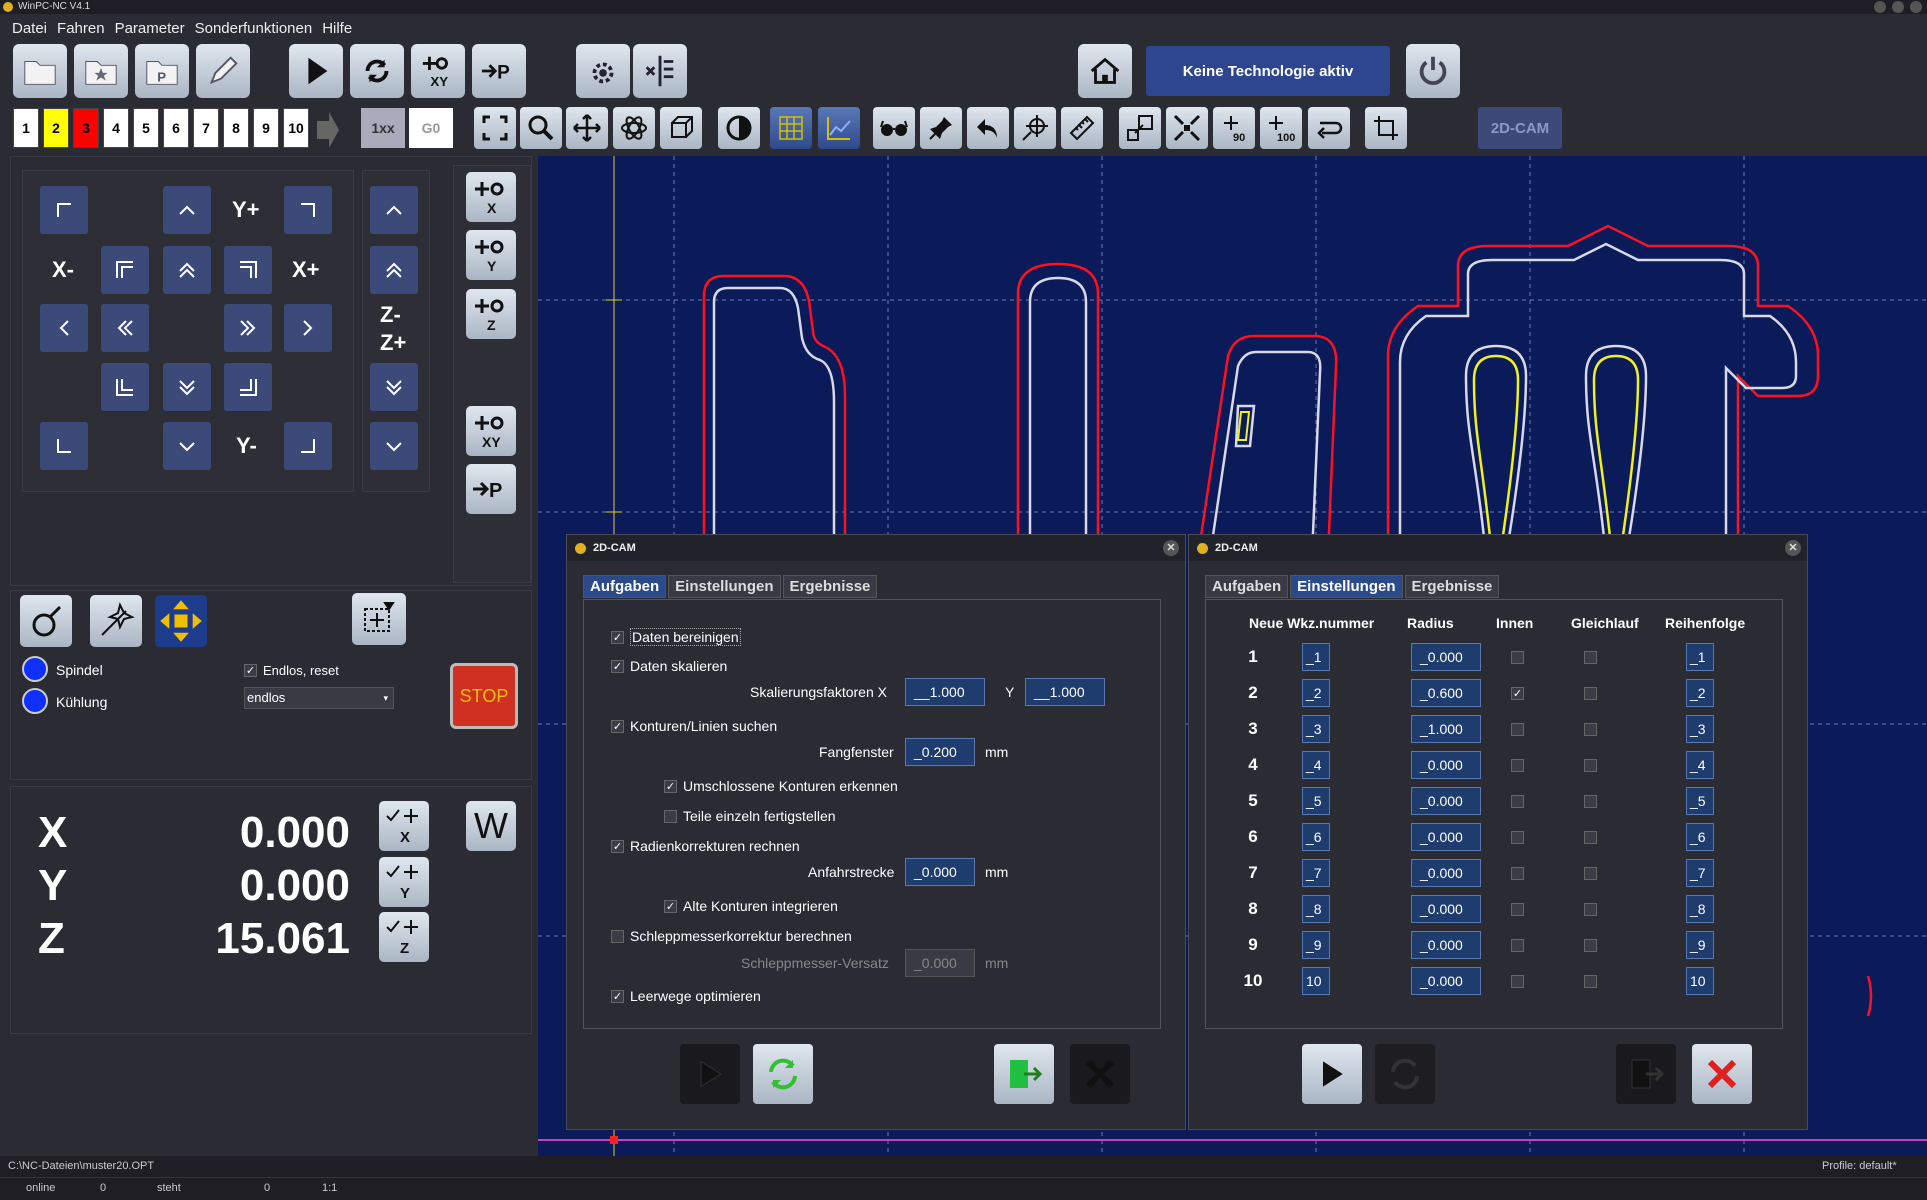  What do you see at coordinates (64, 210) in the screenshot?
I see `jog-xminus-yplus-button` at bounding box center [64, 210].